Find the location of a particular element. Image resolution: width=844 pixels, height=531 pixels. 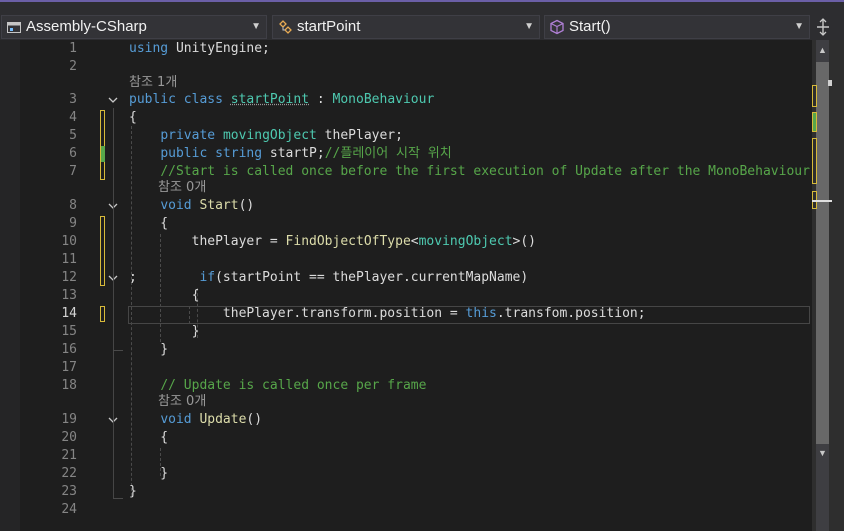

code-token: (startPoint == thePlayer.currentMapName) is located at coordinates (372, 277).